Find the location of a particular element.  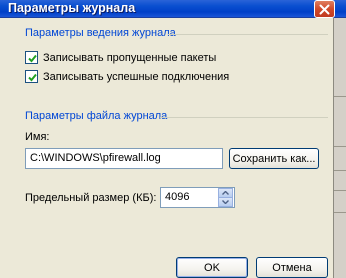

log-dropped-packets-checkbox is located at coordinates (31, 57).